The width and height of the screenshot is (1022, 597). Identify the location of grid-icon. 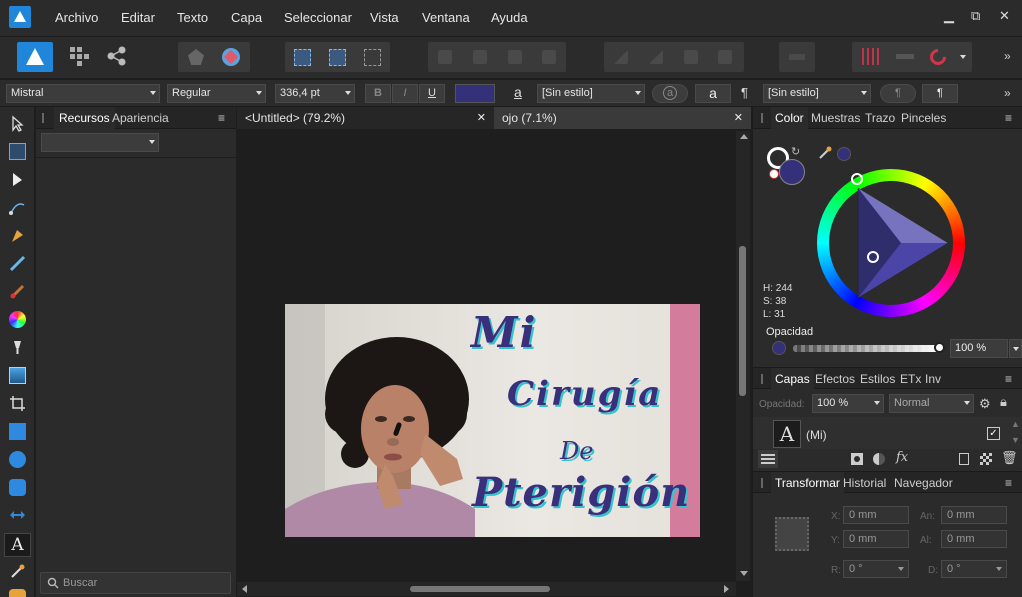
(870, 56).